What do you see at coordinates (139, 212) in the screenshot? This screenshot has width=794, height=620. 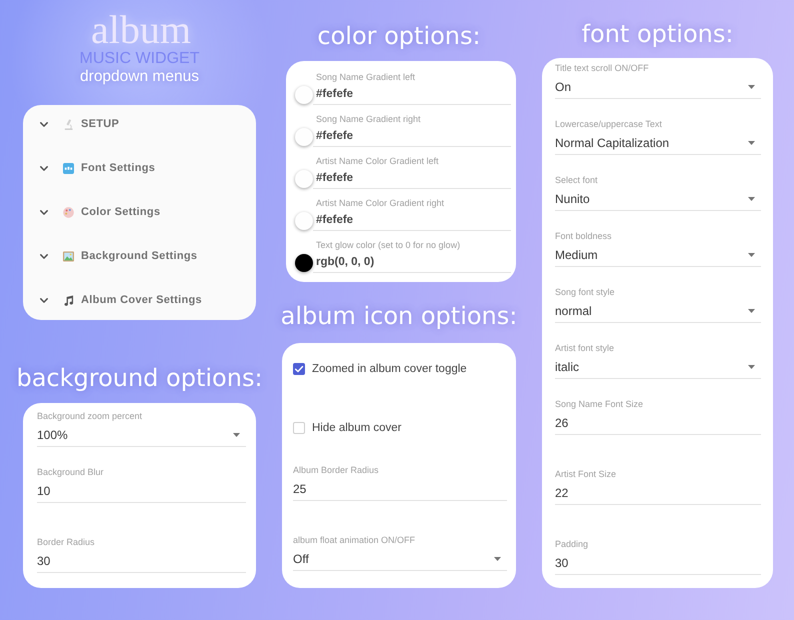 I see `accordion-item: Color Settings` at bounding box center [139, 212].